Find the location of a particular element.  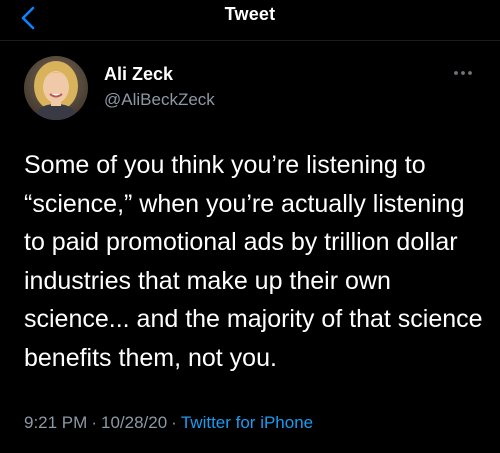

author-handle: @AliBeckZeck is located at coordinates (159, 100).